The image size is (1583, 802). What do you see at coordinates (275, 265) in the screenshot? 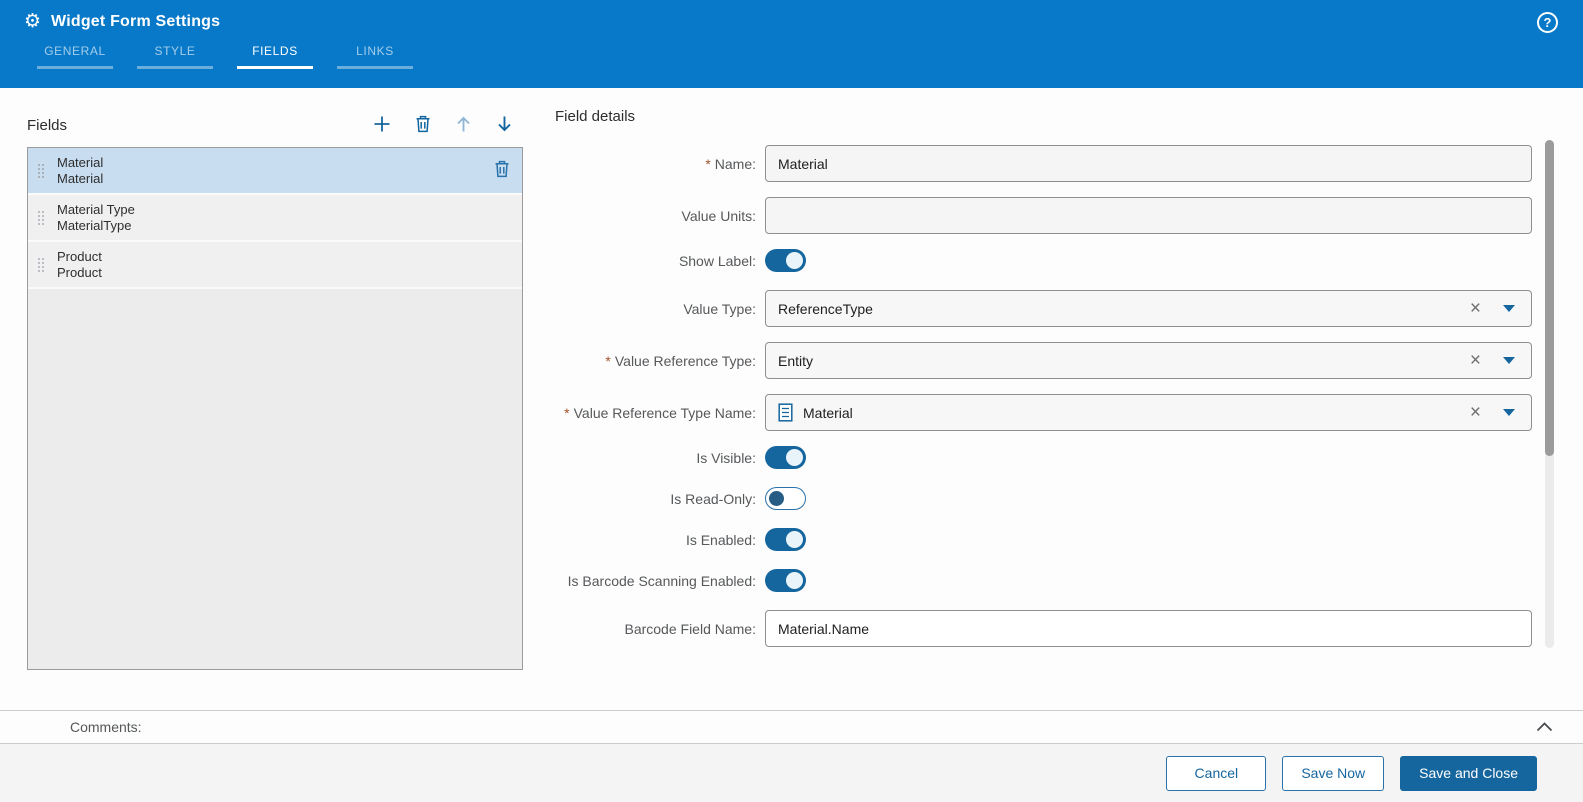
I see `field-list-item-product: Product Product` at bounding box center [275, 265].